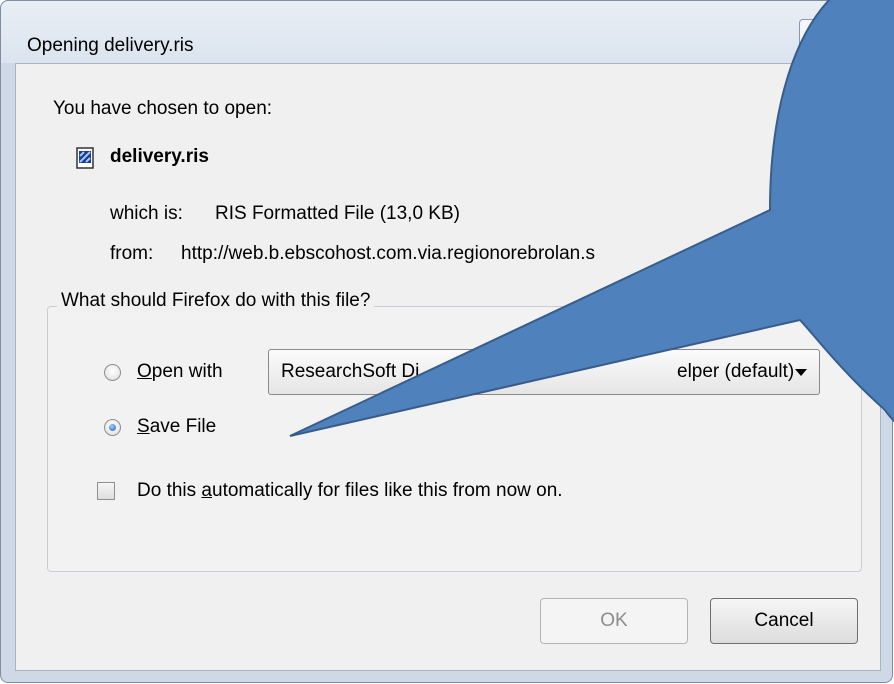 The height and width of the screenshot is (684, 894). I want to click on cancel-button: Cancel, so click(784, 621).